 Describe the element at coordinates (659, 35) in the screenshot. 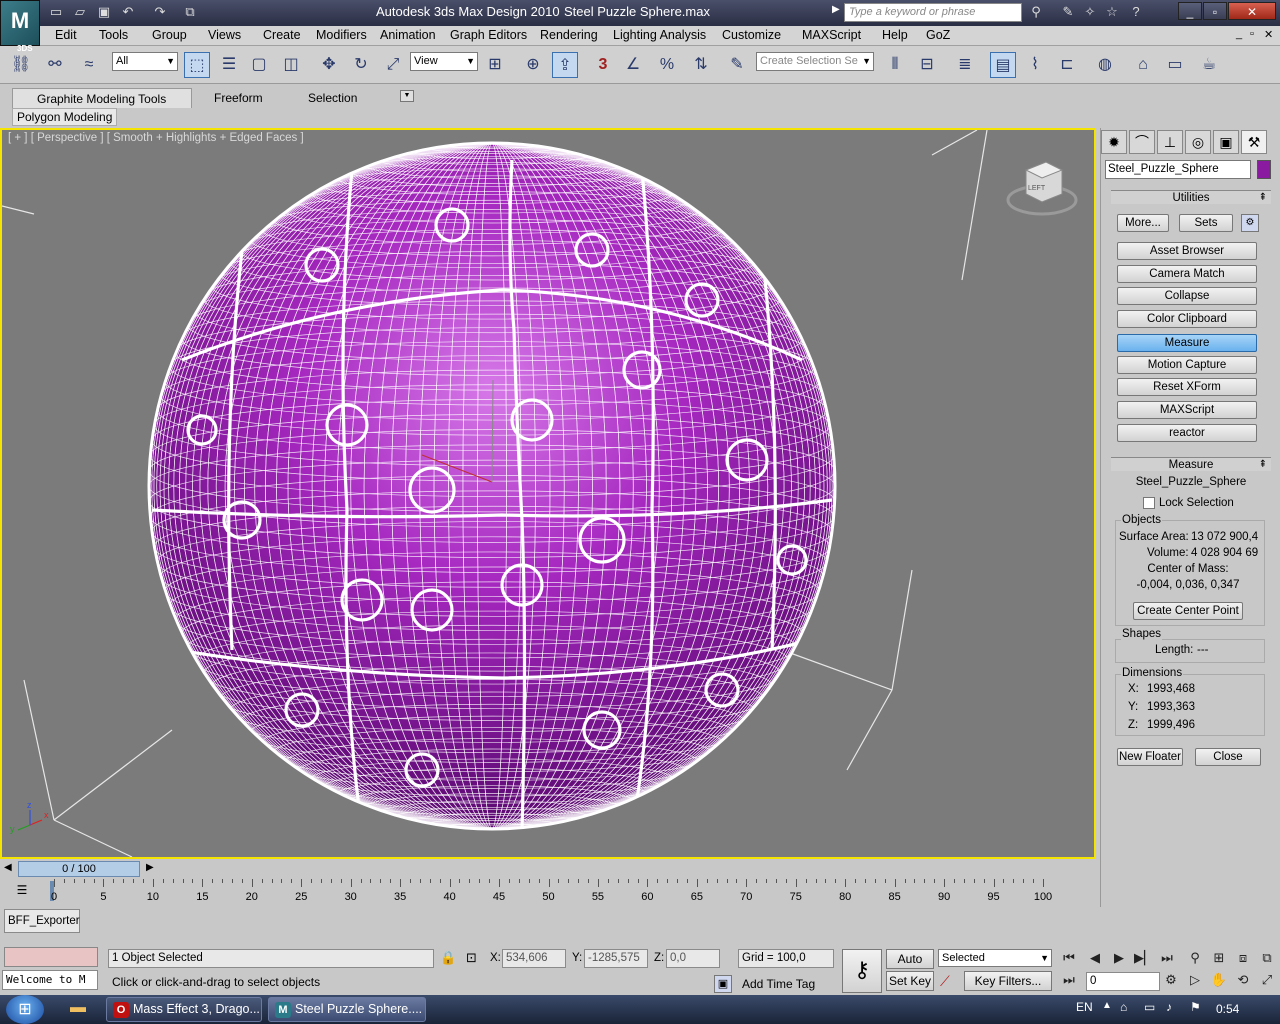

I see `menu-lighting-analysis: Lighting Analysis` at that location.